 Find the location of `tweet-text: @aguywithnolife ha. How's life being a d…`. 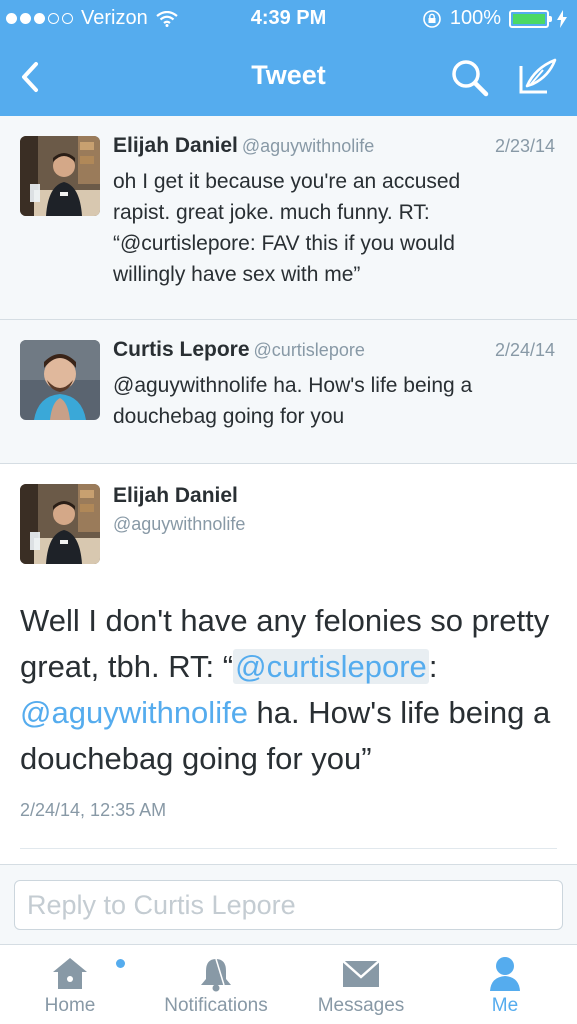

tweet-text: @aguywithnolife ha. How's life being a d… is located at coordinates (293, 401).